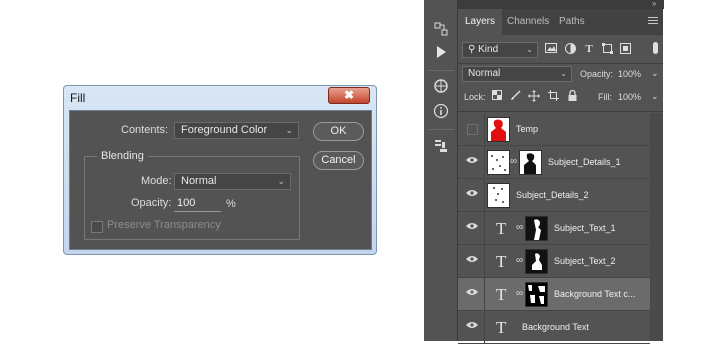  Describe the element at coordinates (629, 97) in the screenshot. I see `fill-value: 100%` at that location.